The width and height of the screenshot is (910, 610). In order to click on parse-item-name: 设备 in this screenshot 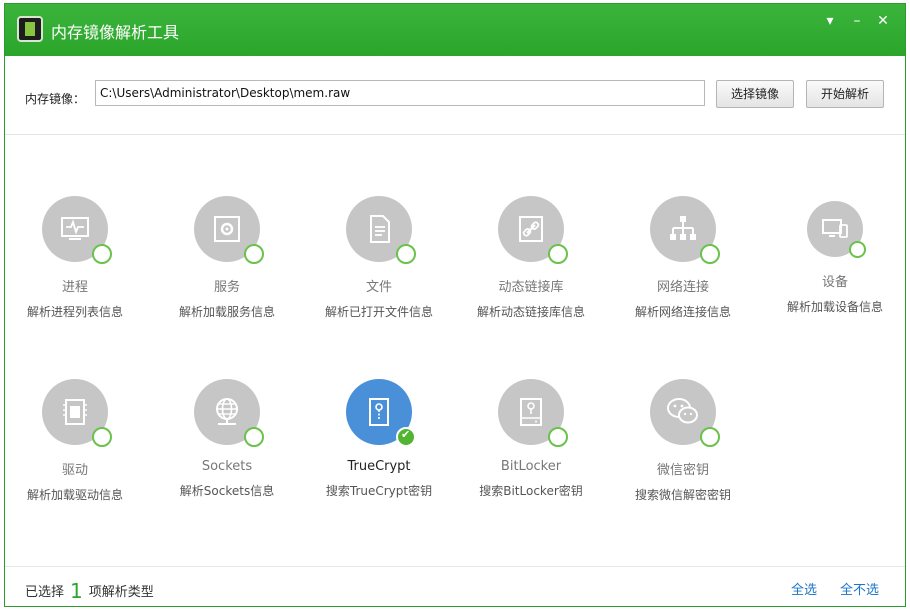, I will do `click(834, 282)`.